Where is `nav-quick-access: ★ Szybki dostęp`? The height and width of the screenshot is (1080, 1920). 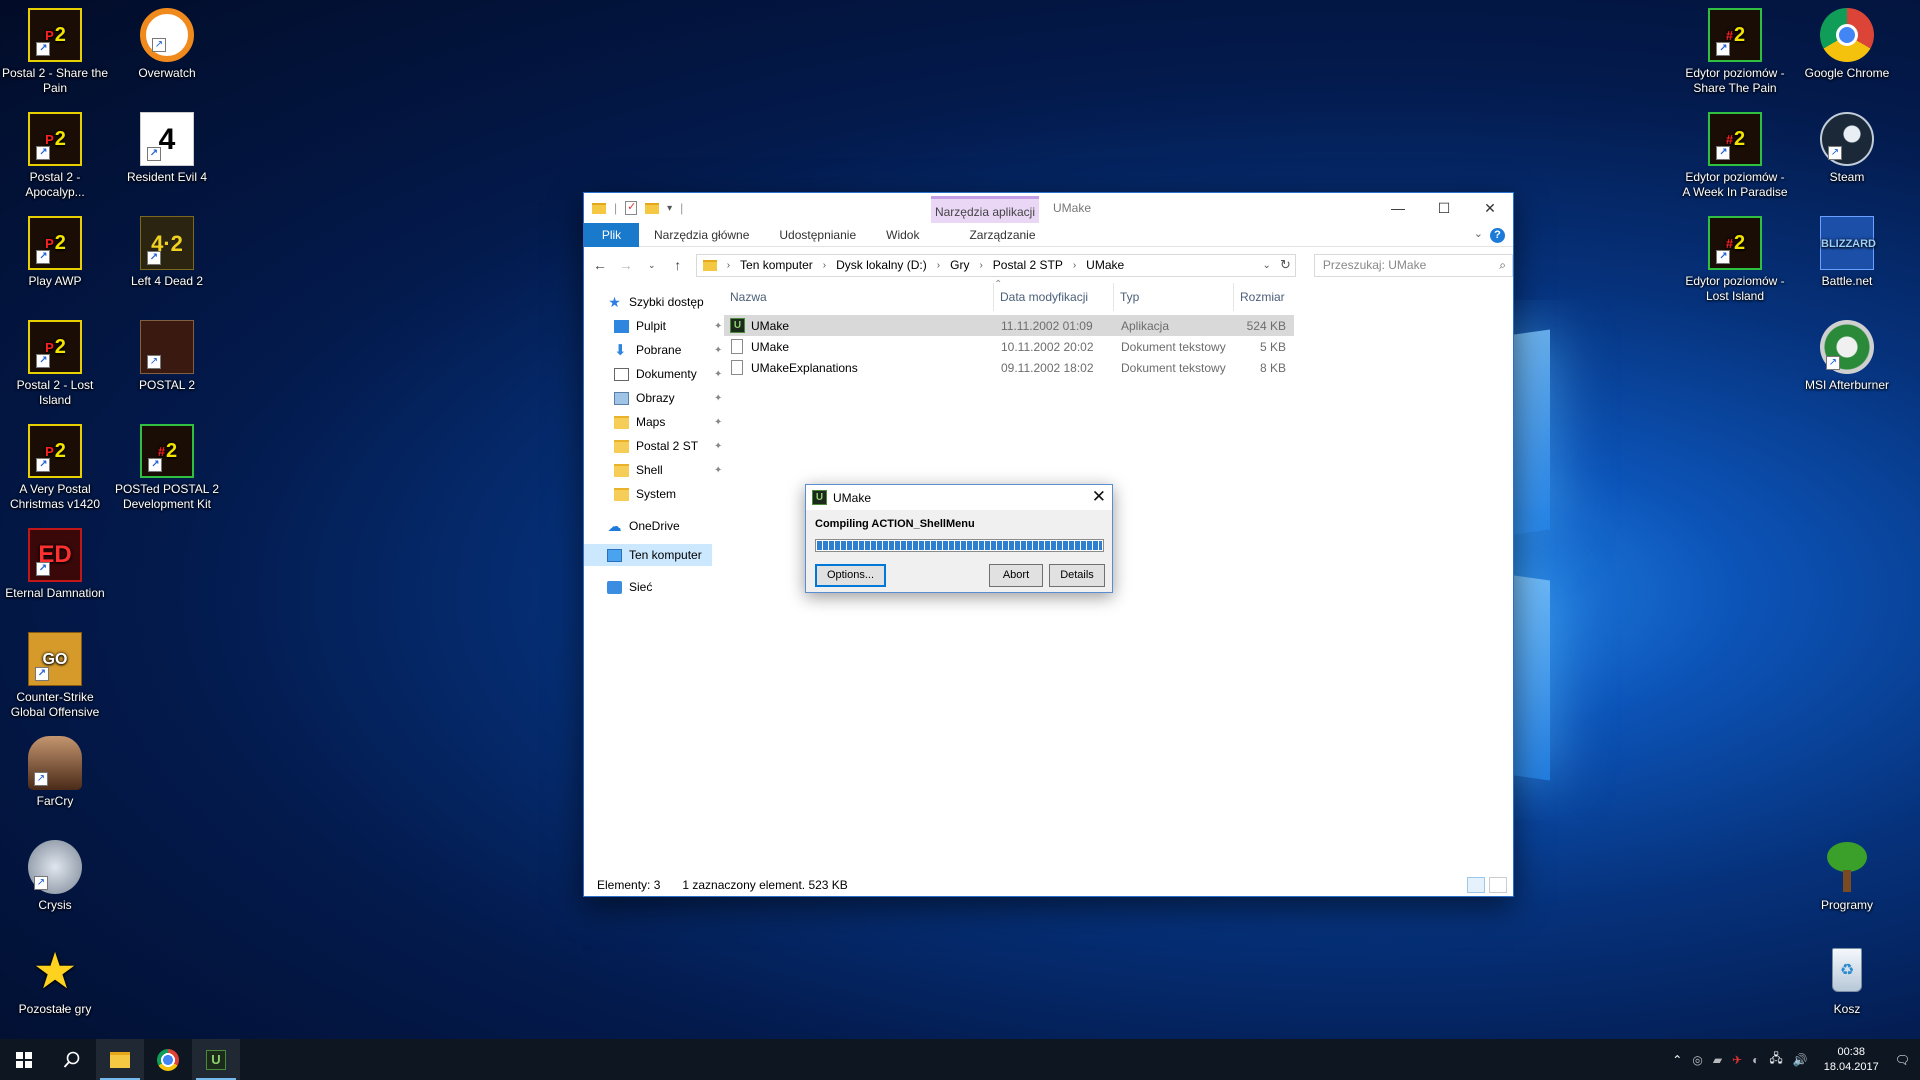 nav-quick-access: ★ Szybki dostęp is located at coordinates (655, 302).